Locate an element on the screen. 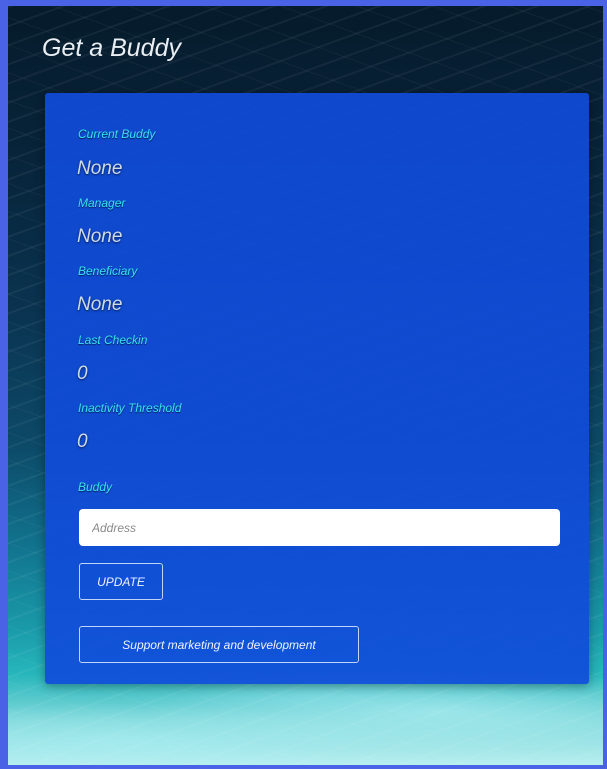 This screenshot has height=769, width=607. last-checkin-label: Last Checkin is located at coordinates (113, 340).